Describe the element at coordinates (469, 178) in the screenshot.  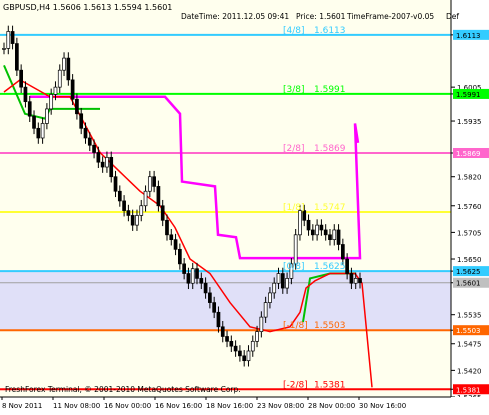
I see `y-tick-label: 1.5820` at that location.